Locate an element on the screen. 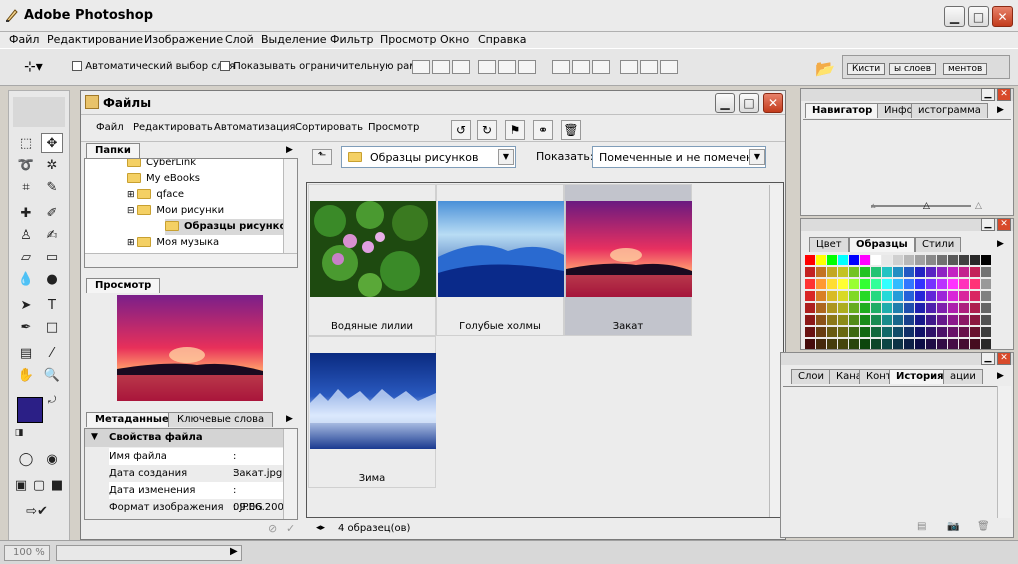  magic-wand-icon: ✲ is located at coordinates (52, 165).